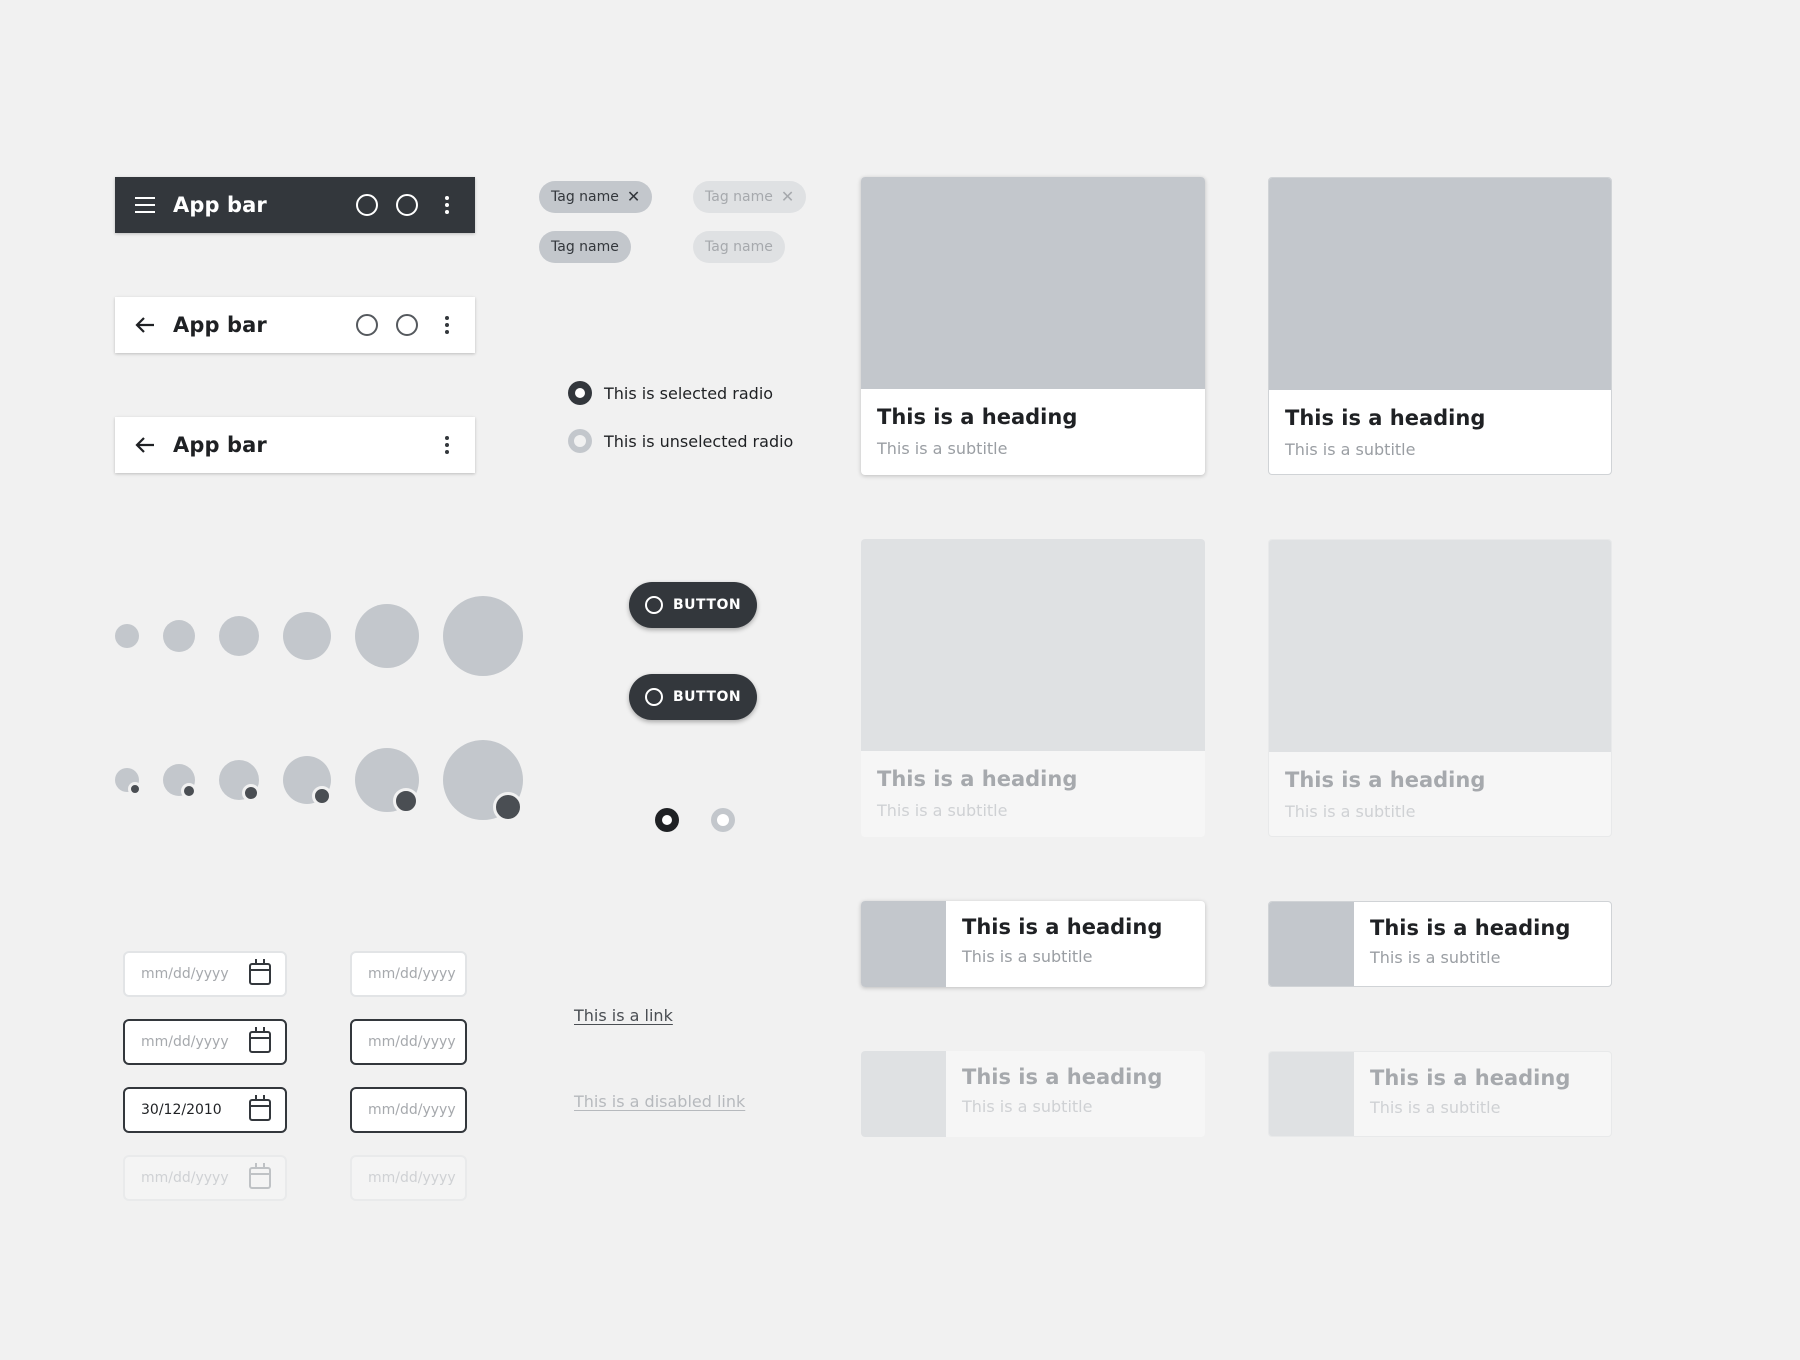 Image resolution: width=1800 pixels, height=1360 pixels. I want to click on radio-selected: This is selected radio, so click(670, 393).